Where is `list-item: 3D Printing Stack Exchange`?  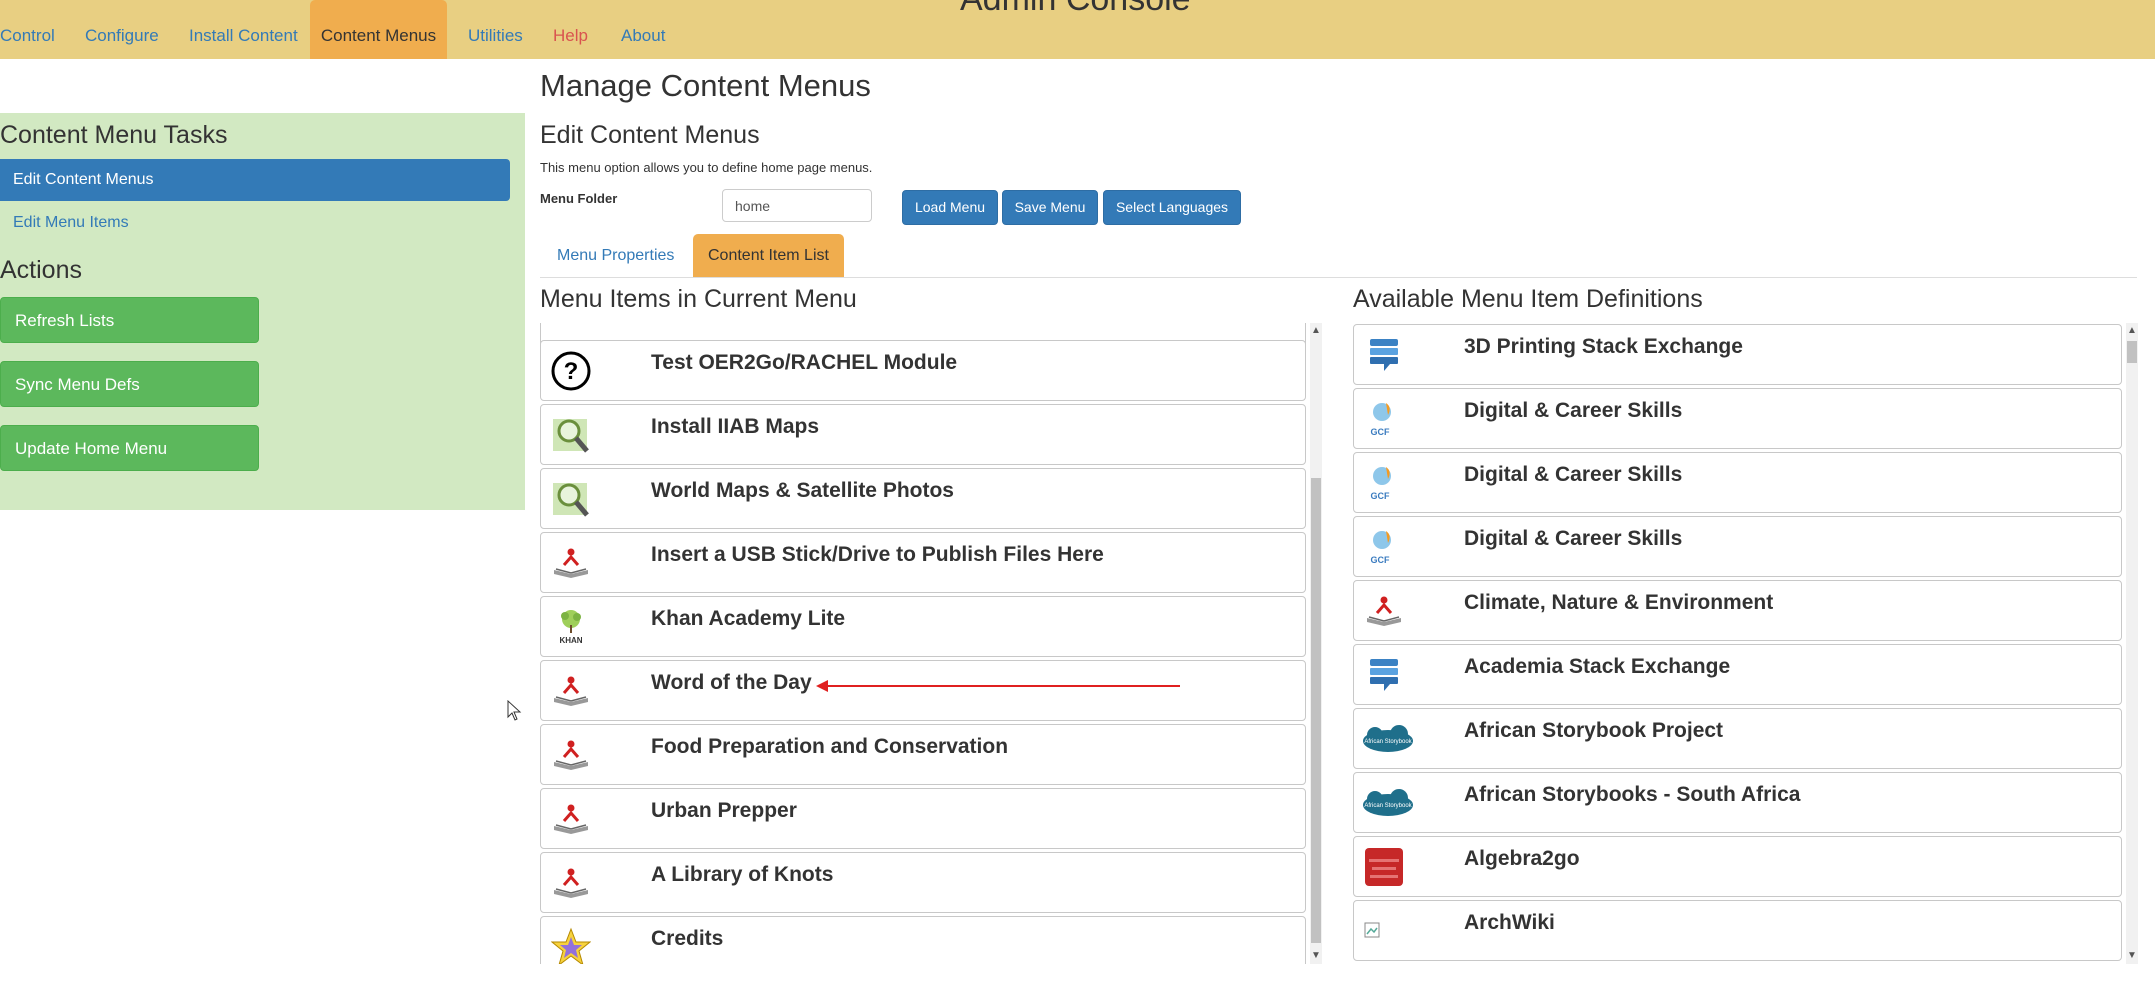 list-item: 3D Printing Stack Exchange is located at coordinates (1737, 354).